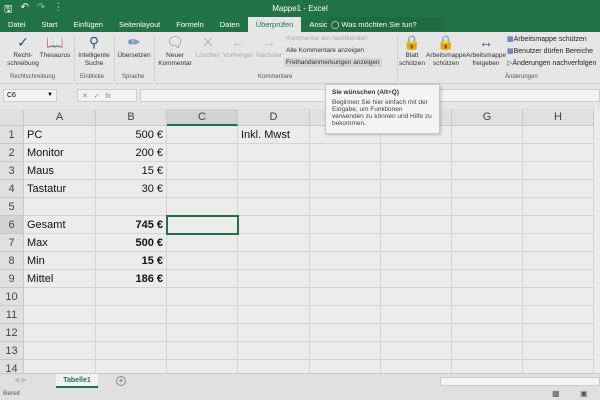 The image size is (600, 400). What do you see at coordinates (345, 153) in the screenshot?
I see `cell-E2` at bounding box center [345, 153].